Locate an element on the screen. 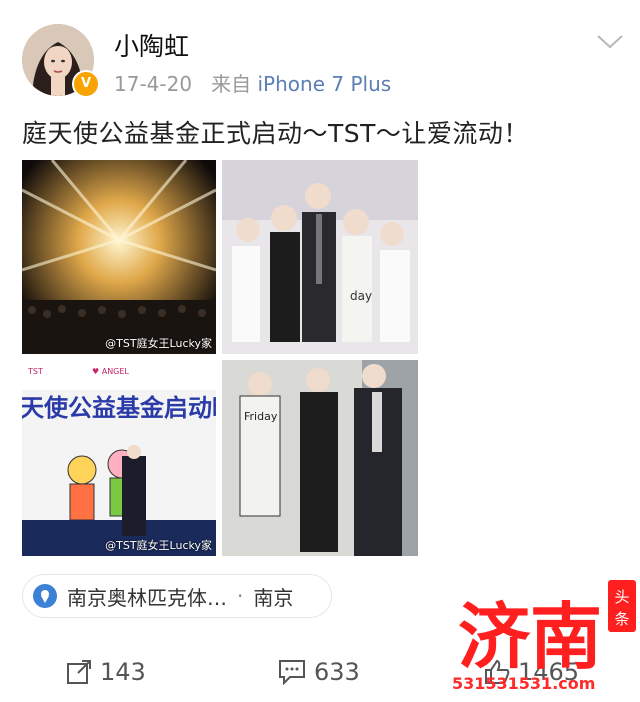 The height and width of the screenshot is (702, 640). corner-text-1: 头 is located at coordinates (621, 597).